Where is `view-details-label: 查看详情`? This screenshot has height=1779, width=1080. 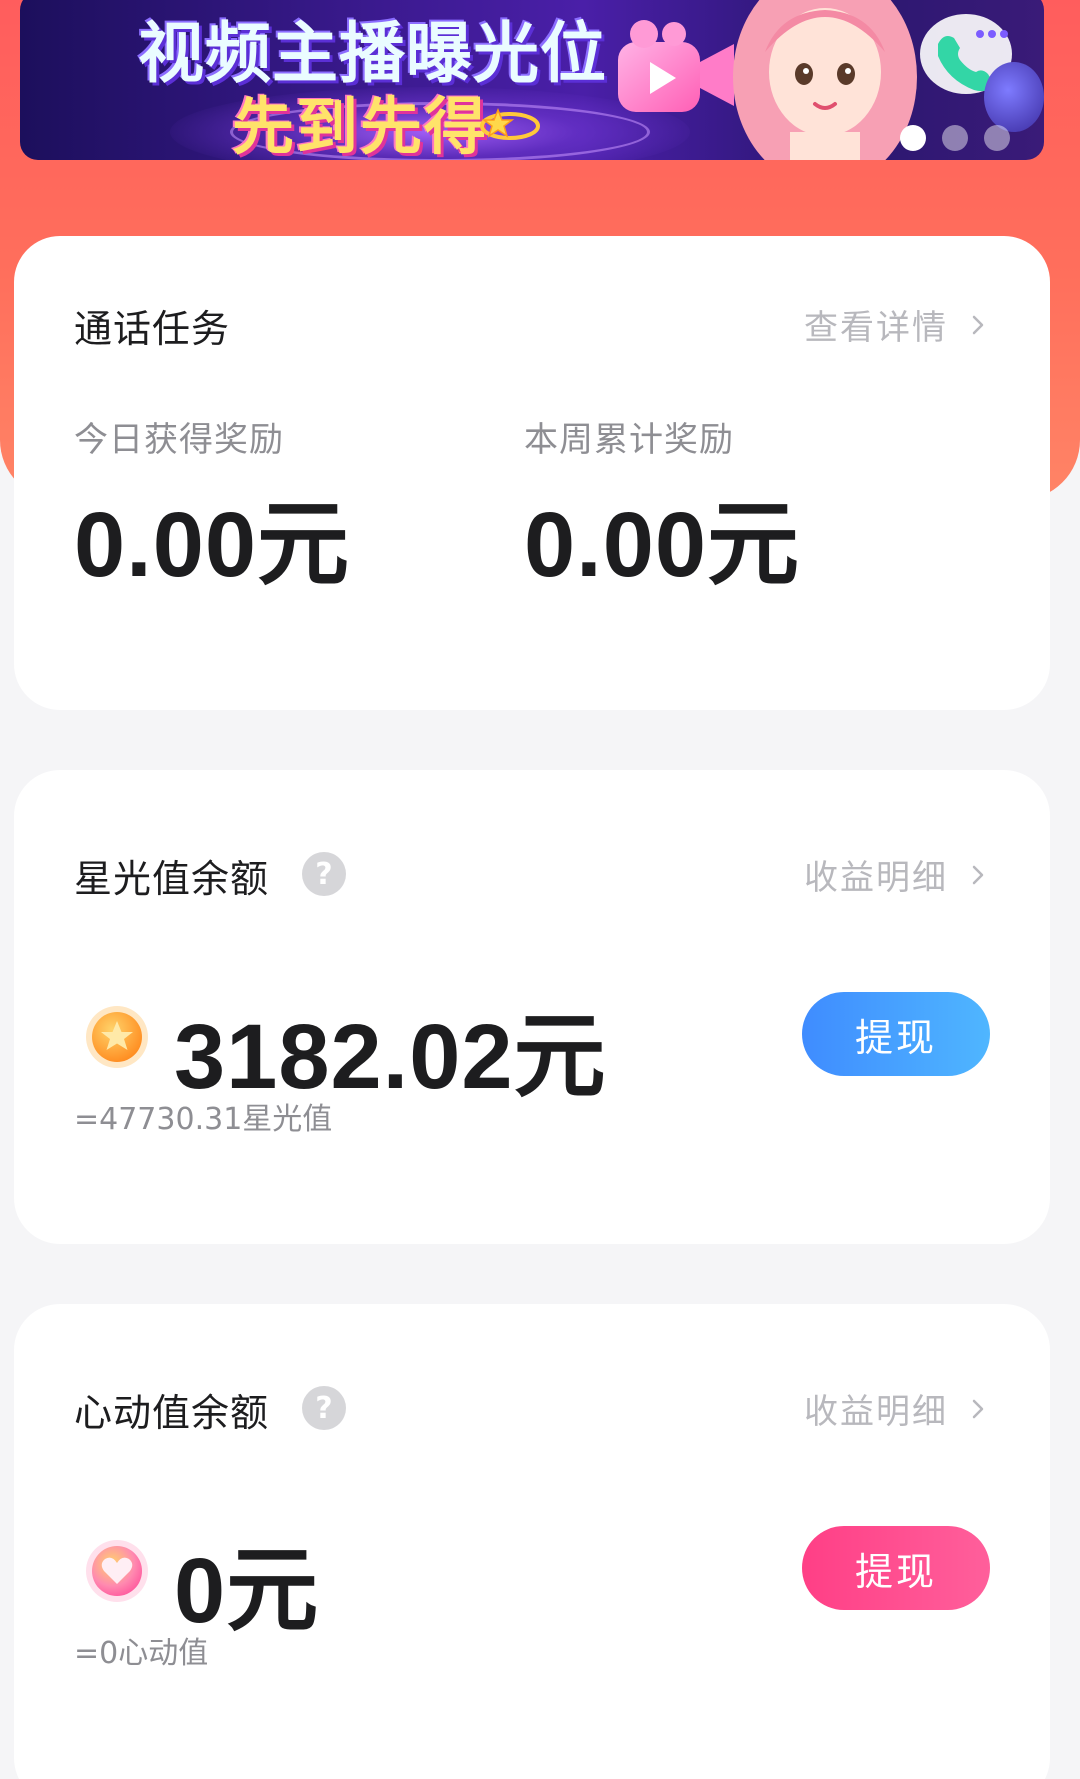
view-details-label: 查看详情 is located at coordinates (876, 328).